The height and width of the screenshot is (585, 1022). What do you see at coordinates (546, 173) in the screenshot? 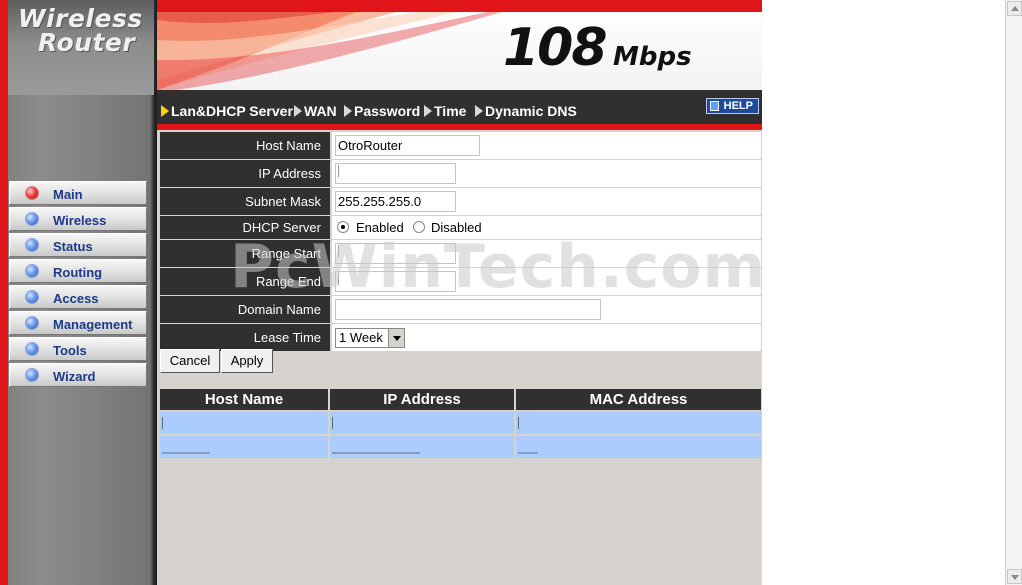
I see `ip-address-cell` at bounding box center [546, 173].